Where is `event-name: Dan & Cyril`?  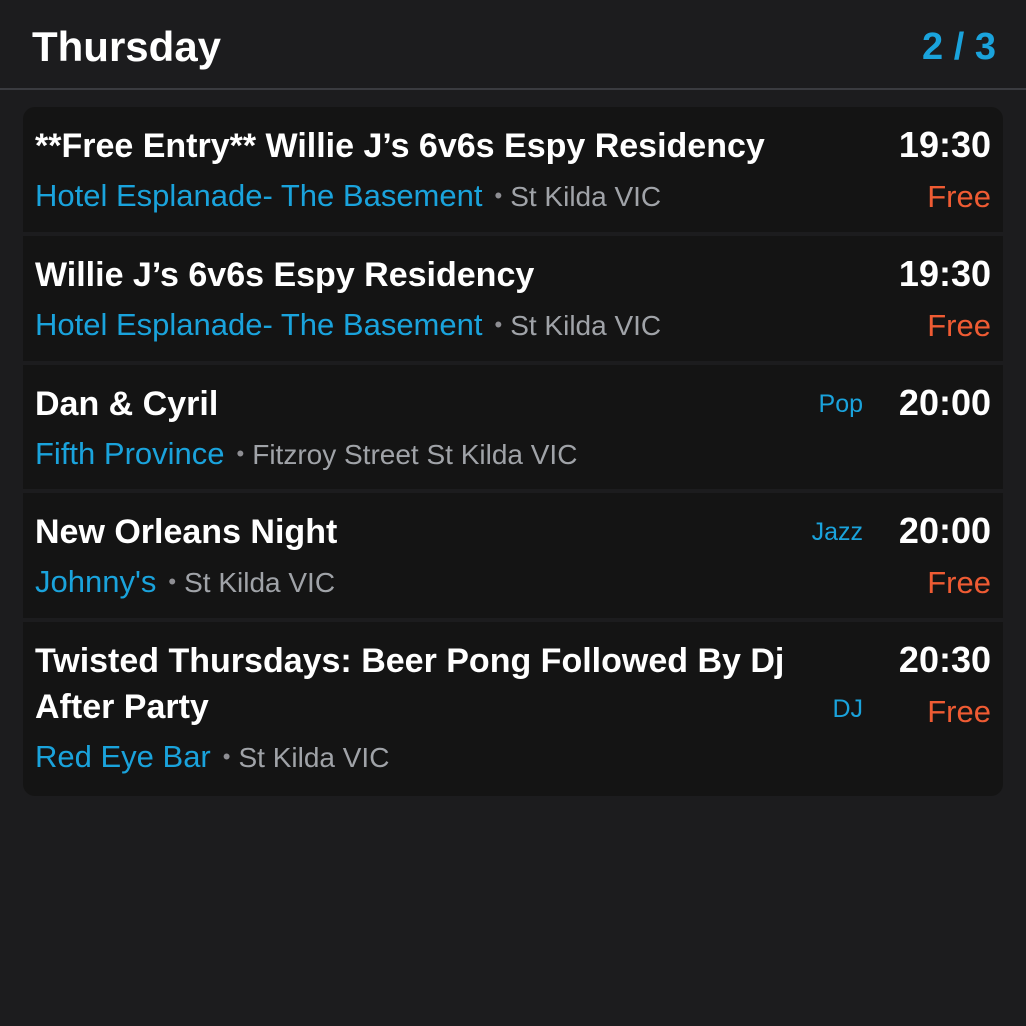 event-name: Dan & Cyril is located at coordinates (127, 404).